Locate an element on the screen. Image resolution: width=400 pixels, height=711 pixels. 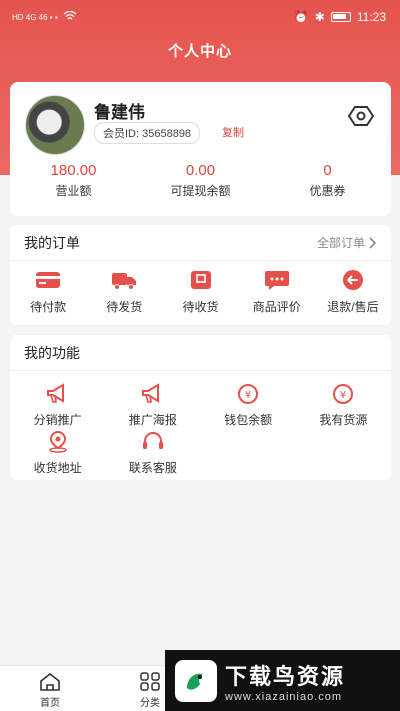
func-poster: 推广海报 is located at coordinates (152, 407).